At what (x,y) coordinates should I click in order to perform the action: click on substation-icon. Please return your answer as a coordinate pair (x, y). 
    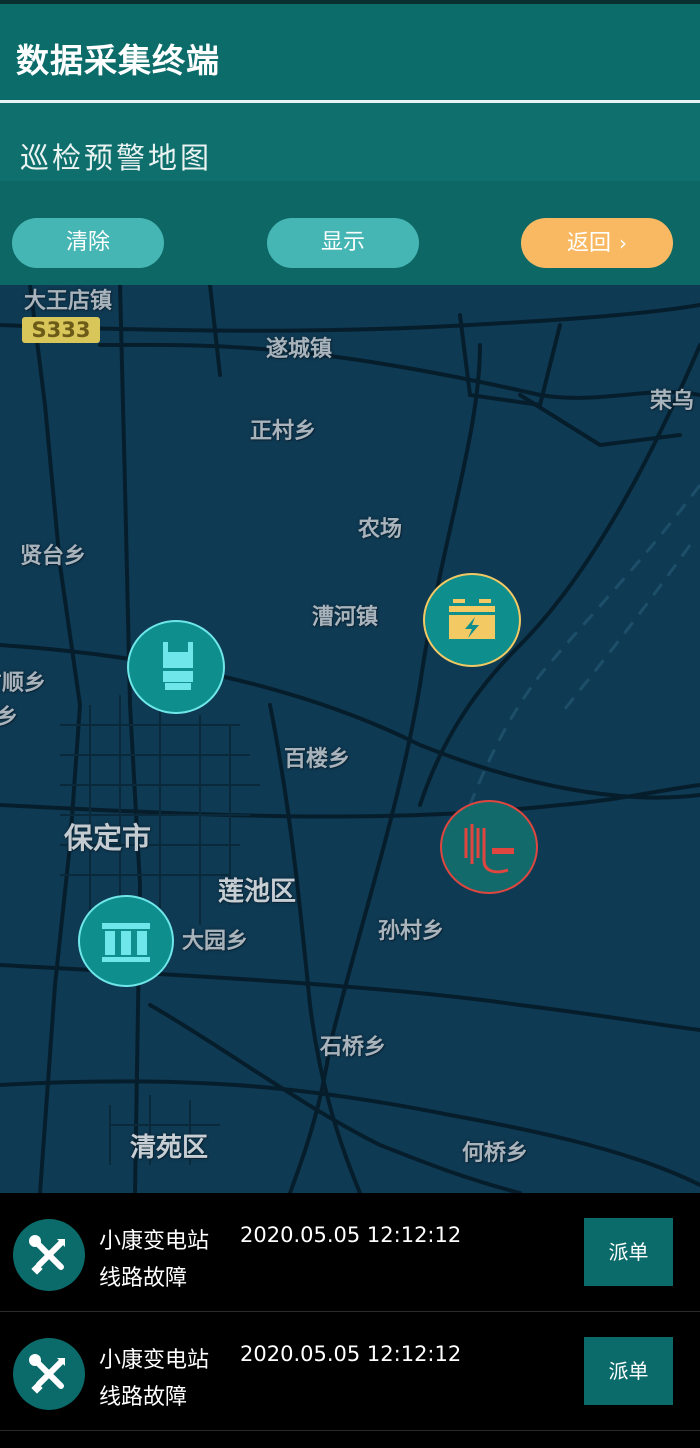
    Looking at the image, I should click on (126, 942).